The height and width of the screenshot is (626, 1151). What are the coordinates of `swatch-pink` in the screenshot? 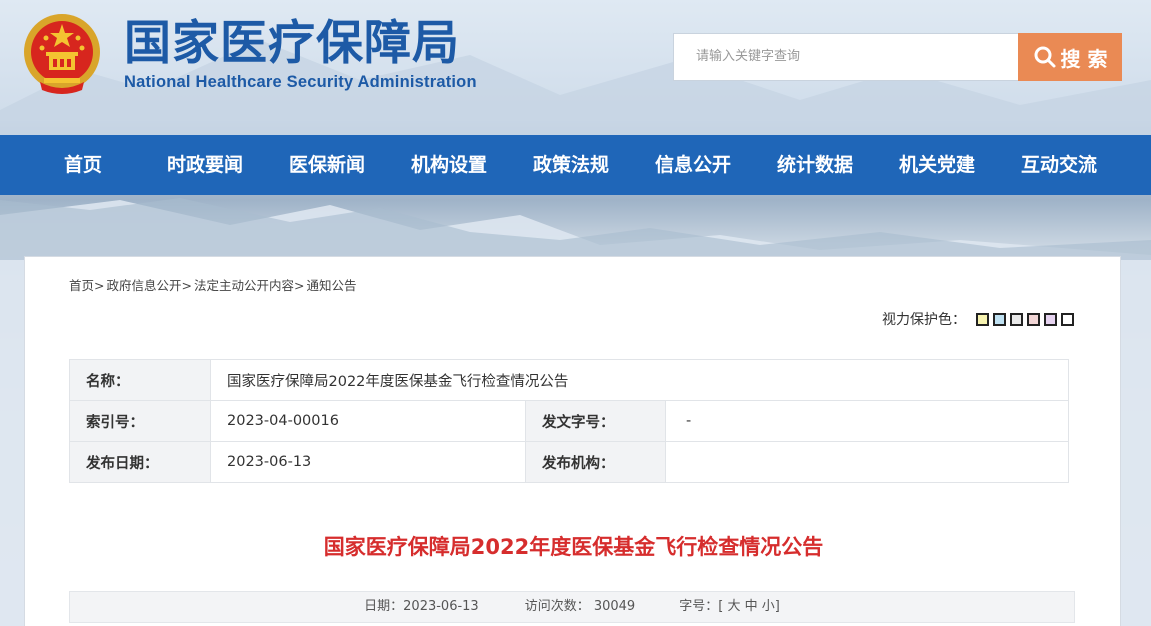 It's located at (1033, 319).